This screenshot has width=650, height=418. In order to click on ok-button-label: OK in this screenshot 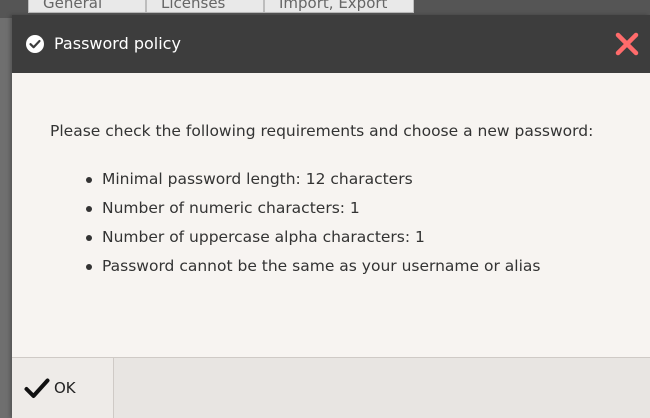, I will do `click(65, 388)`.